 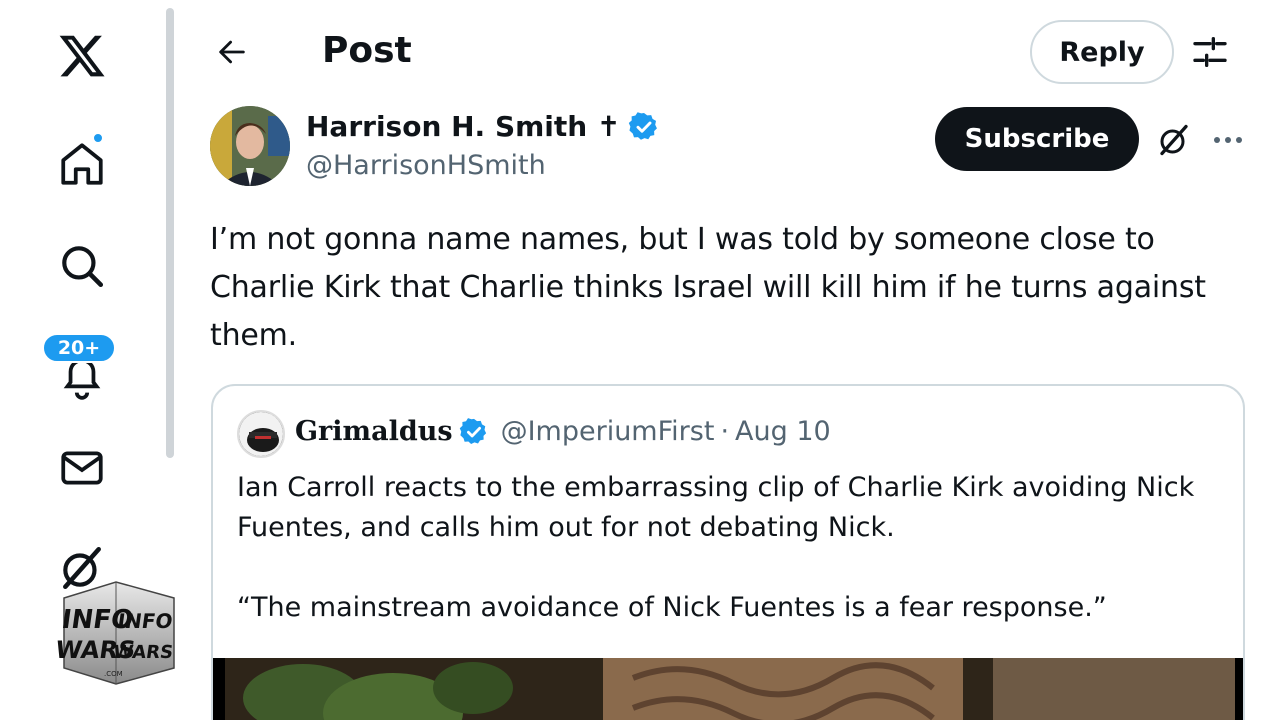 I want to click on quote-video-thumbnail, so click(x=728, y=689).